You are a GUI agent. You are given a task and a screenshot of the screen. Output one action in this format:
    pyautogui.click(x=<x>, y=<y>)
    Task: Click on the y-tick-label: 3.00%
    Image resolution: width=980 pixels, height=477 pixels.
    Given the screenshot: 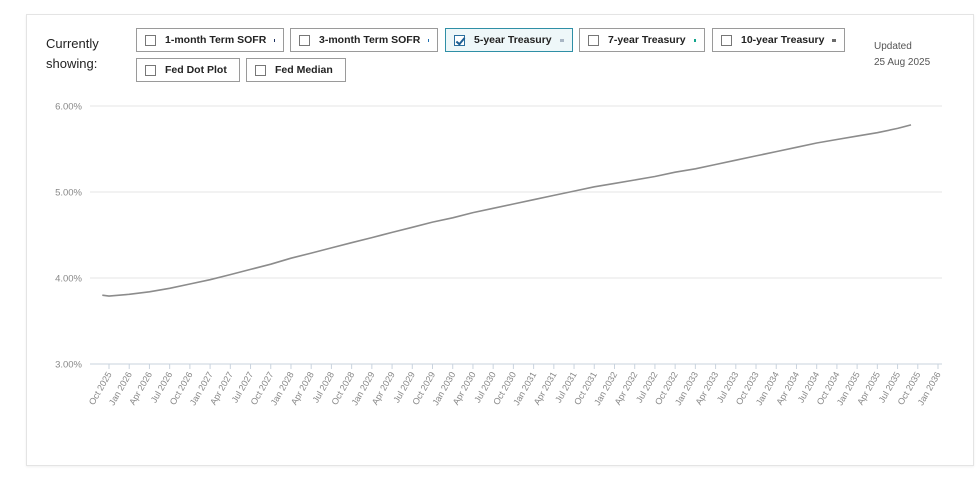 What is the action you would take?
    pyautogui.click(x=68, y=365)
    